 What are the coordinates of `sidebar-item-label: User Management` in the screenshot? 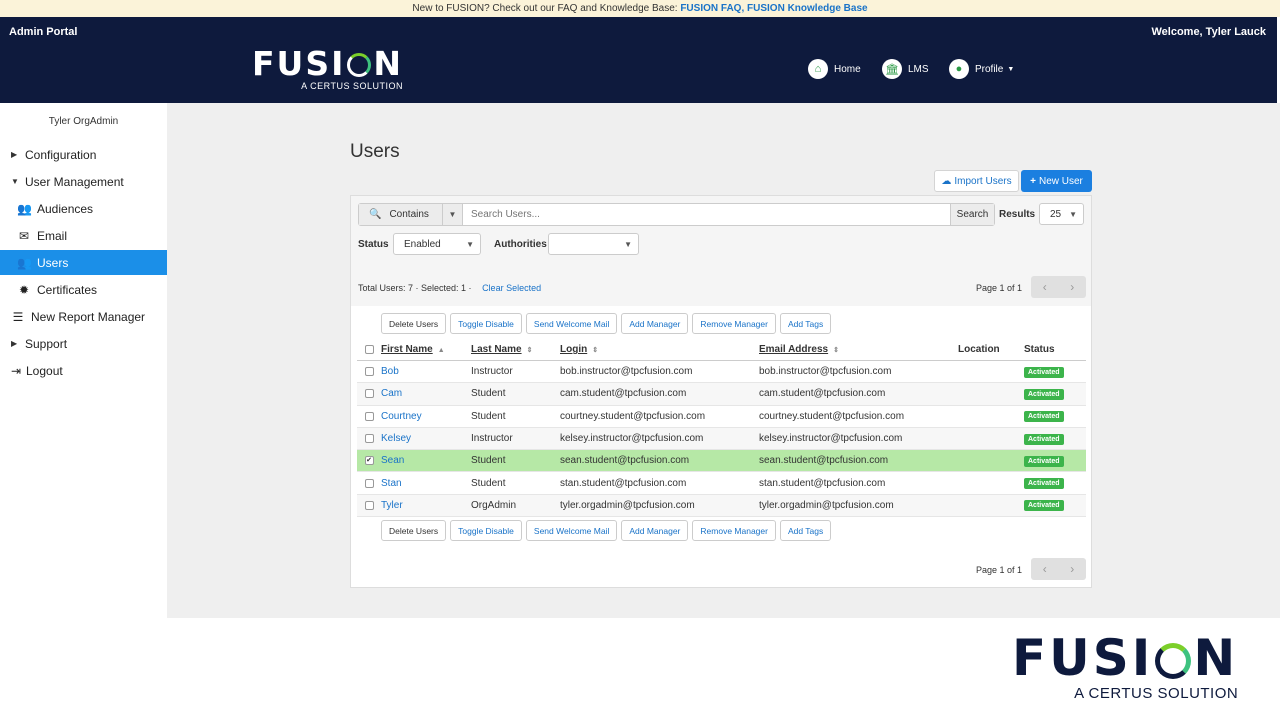 It's located at (74, 181).